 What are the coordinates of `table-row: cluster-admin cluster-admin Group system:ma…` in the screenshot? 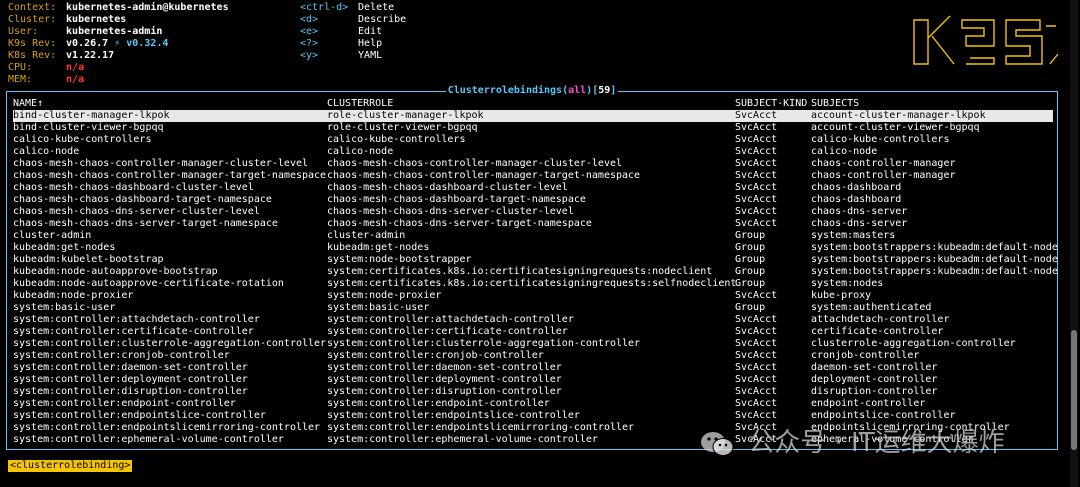 It's located at (533, 236).